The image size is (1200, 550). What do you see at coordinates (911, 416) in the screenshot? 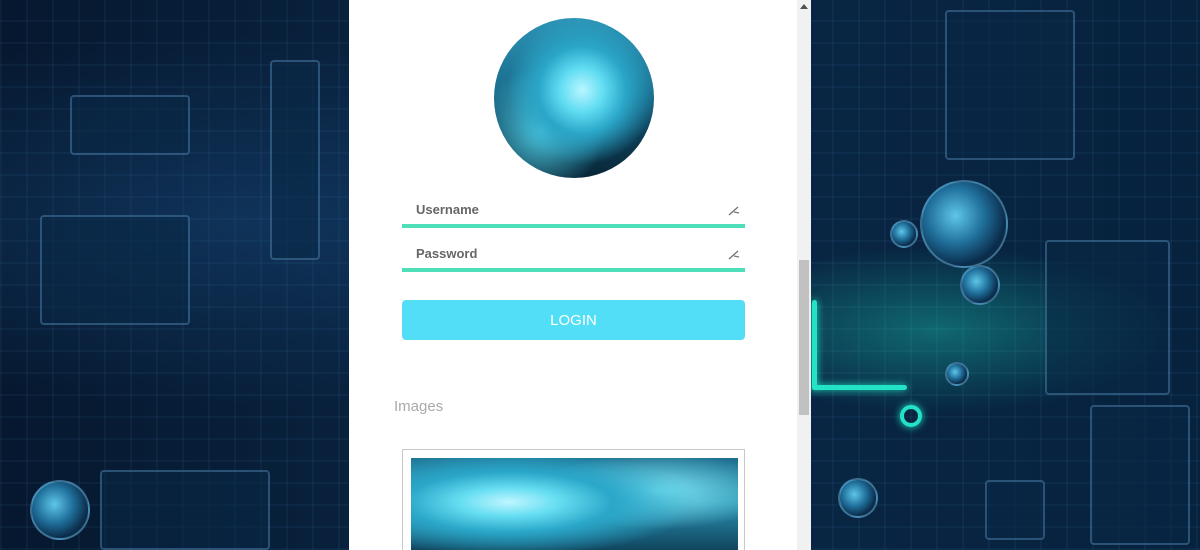
I see `circuit-glow-pad` at bounding box center [911, 416].